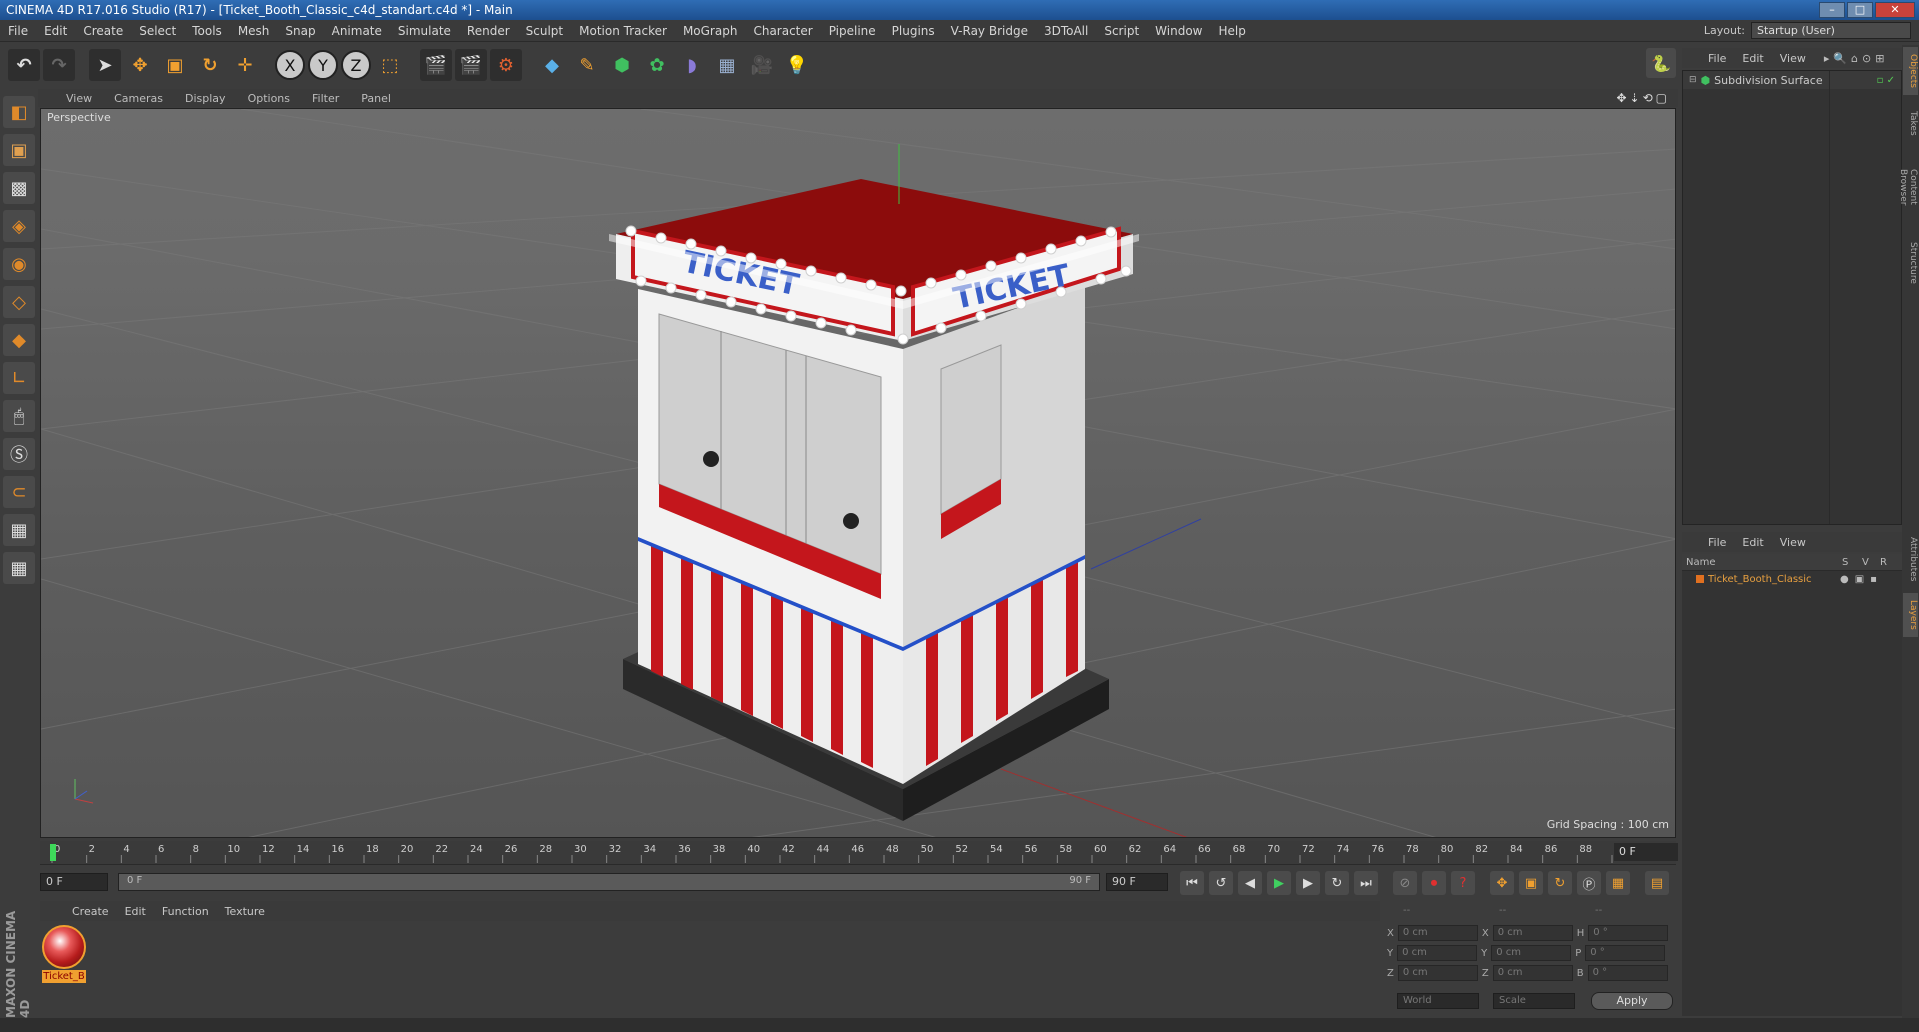 Image resolution: width=1919 pixels, height=1032 pixels. What do you see at coordinates (390, 65) in the screenshot?
I see `coordinate-system-icon: ⬚` at bounding box center [390, 65].